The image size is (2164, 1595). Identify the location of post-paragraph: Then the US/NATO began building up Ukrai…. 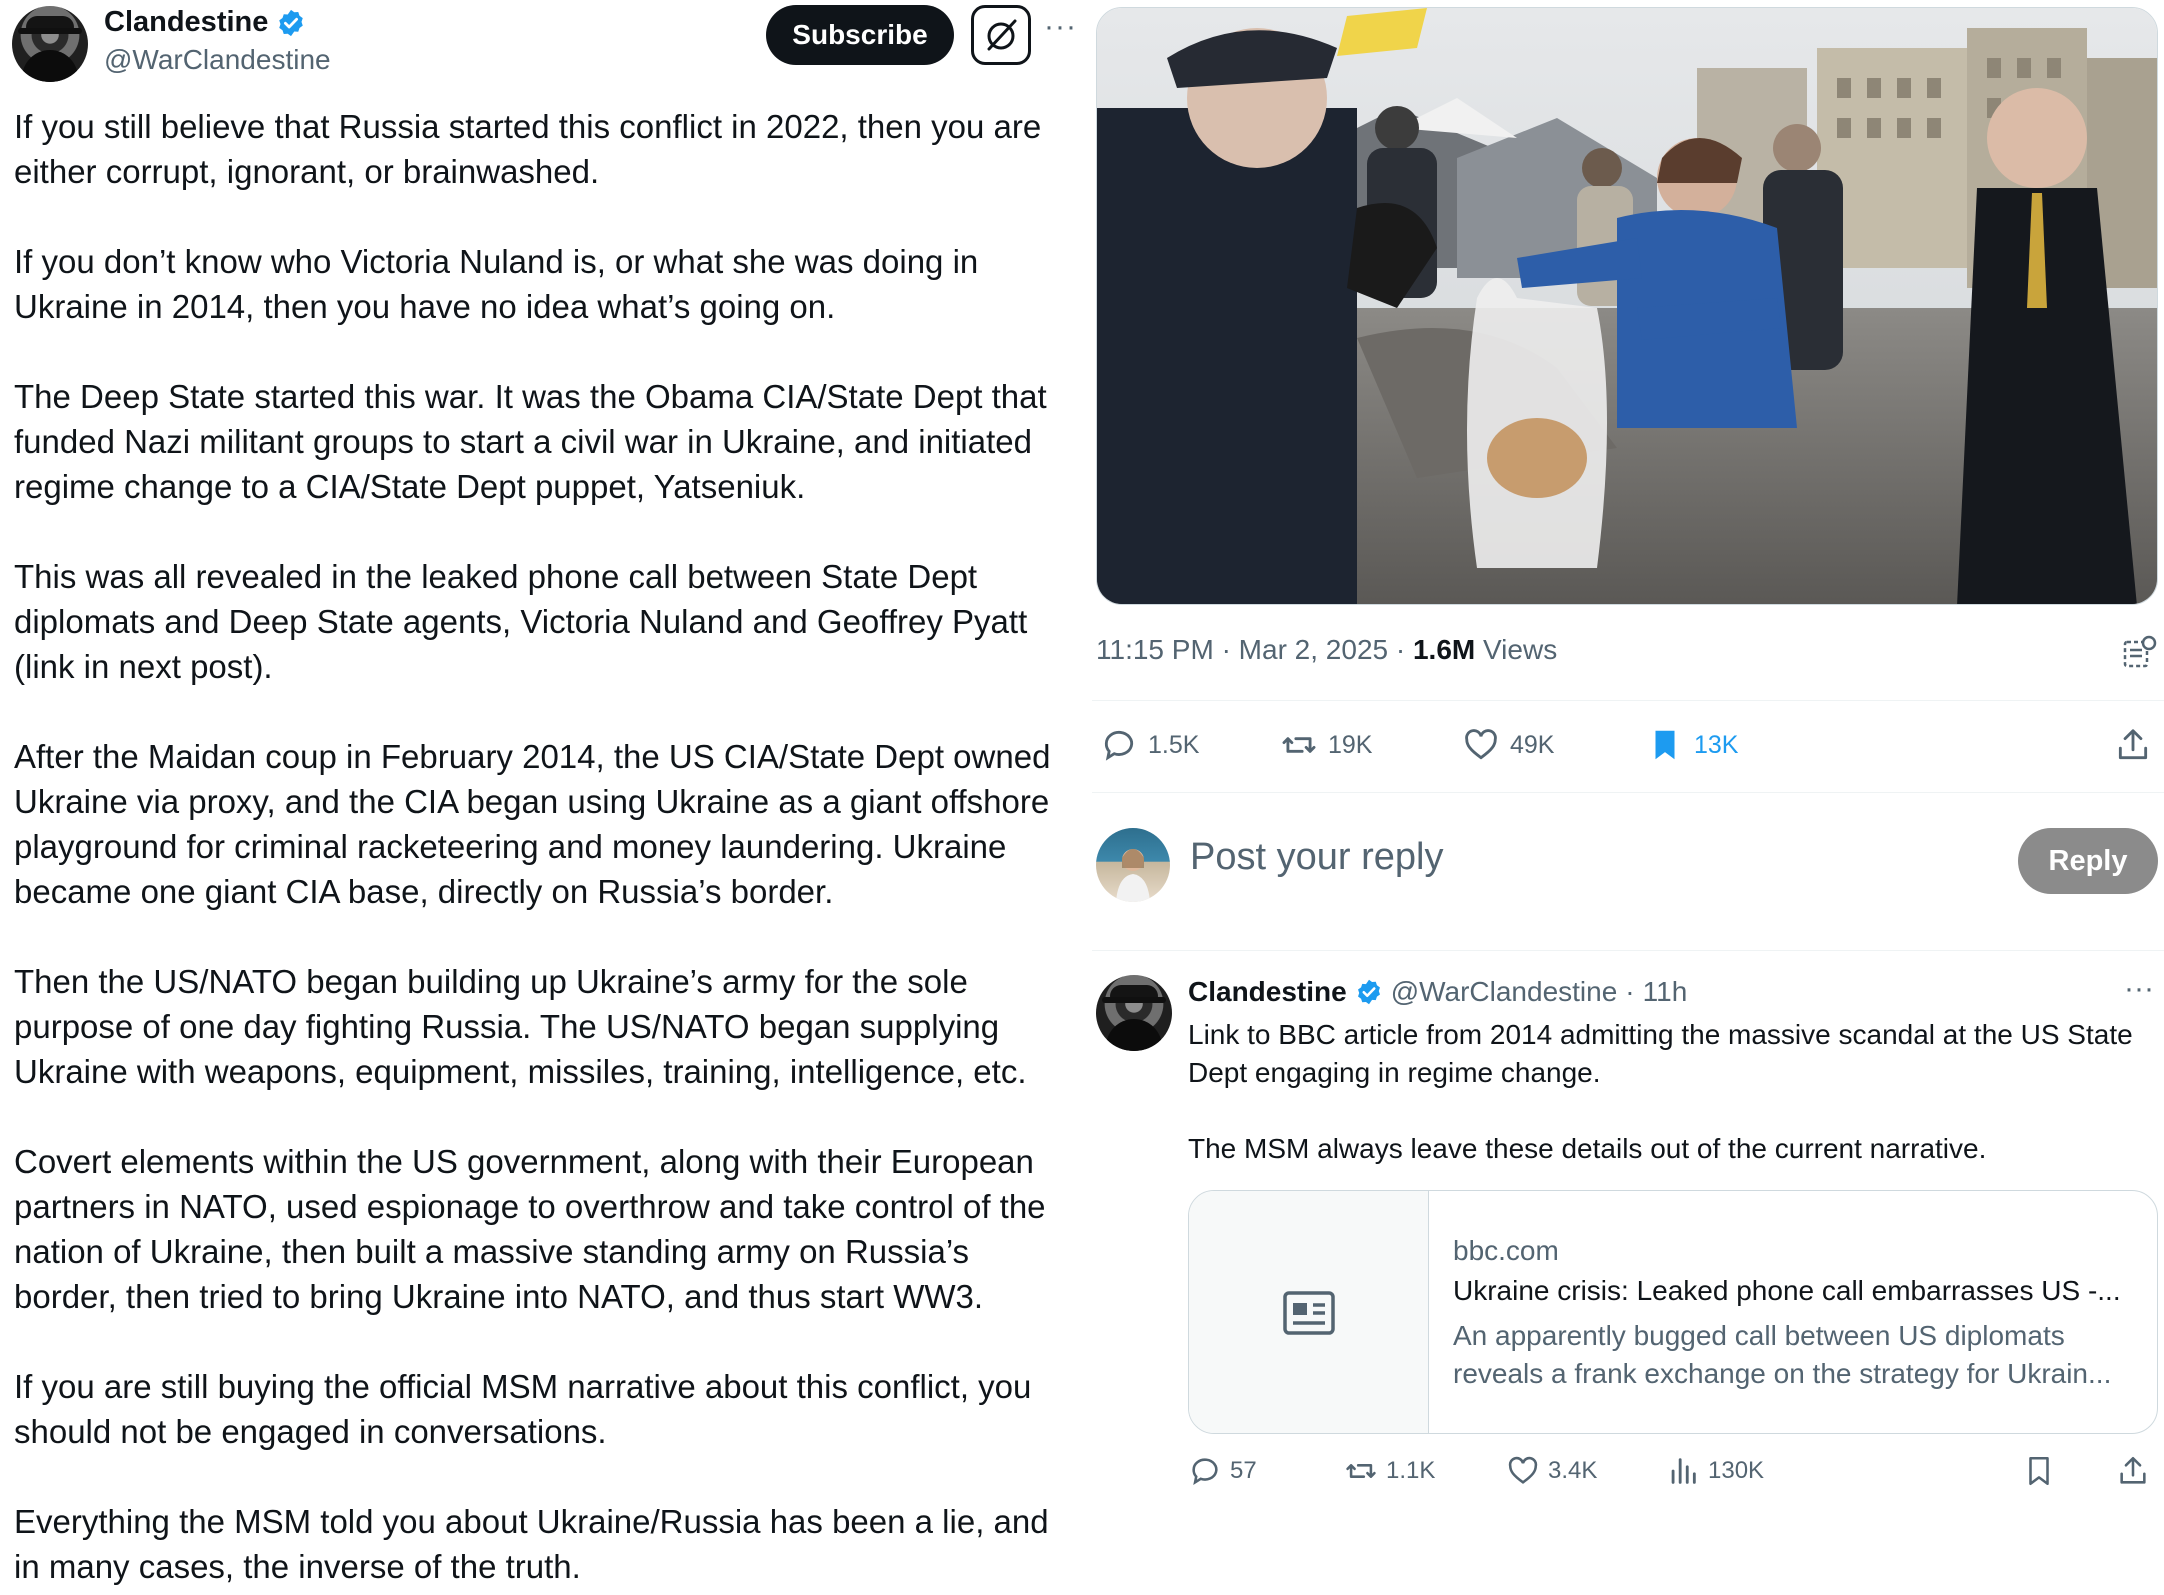
(520, 1026).